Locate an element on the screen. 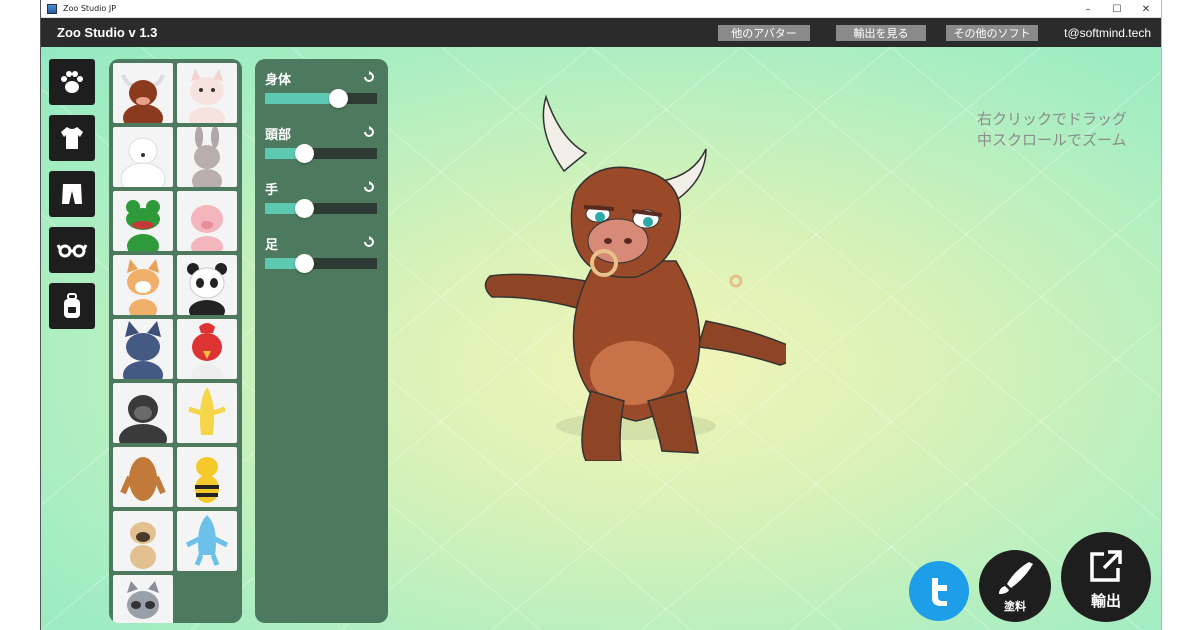  slider-body-track is located at coordinates (321, 98).